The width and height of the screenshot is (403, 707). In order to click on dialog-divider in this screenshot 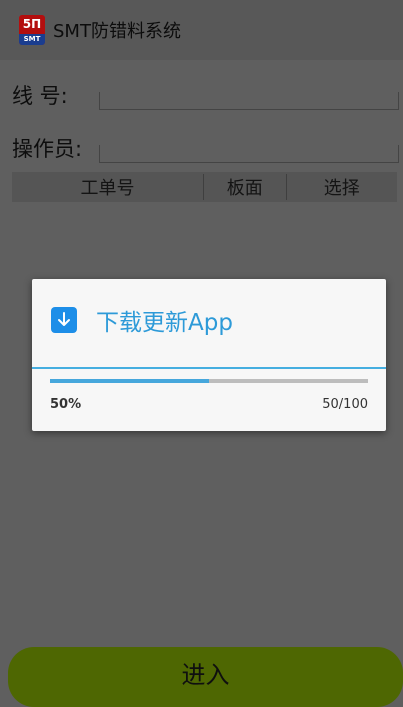, I will do `click(209, 368)`.